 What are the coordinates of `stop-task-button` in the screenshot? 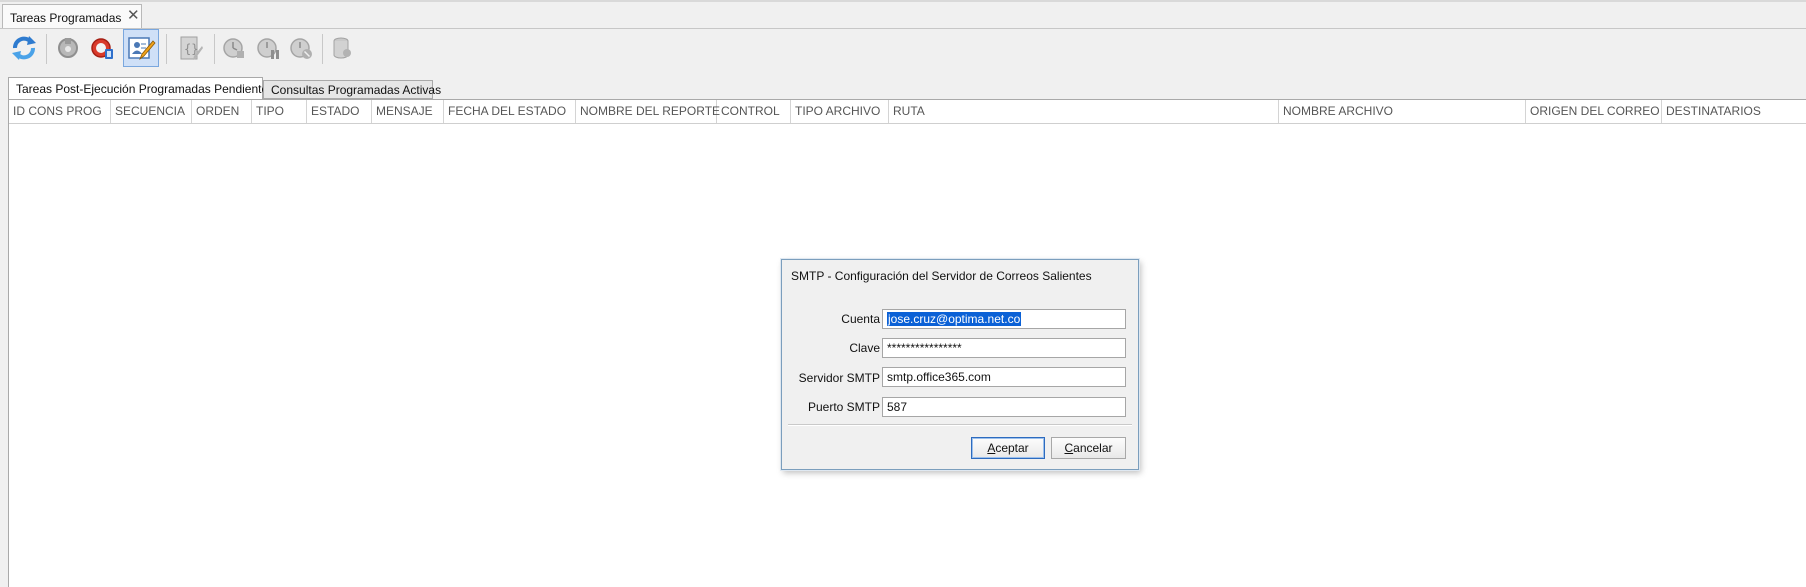 It's located at (102, 48).